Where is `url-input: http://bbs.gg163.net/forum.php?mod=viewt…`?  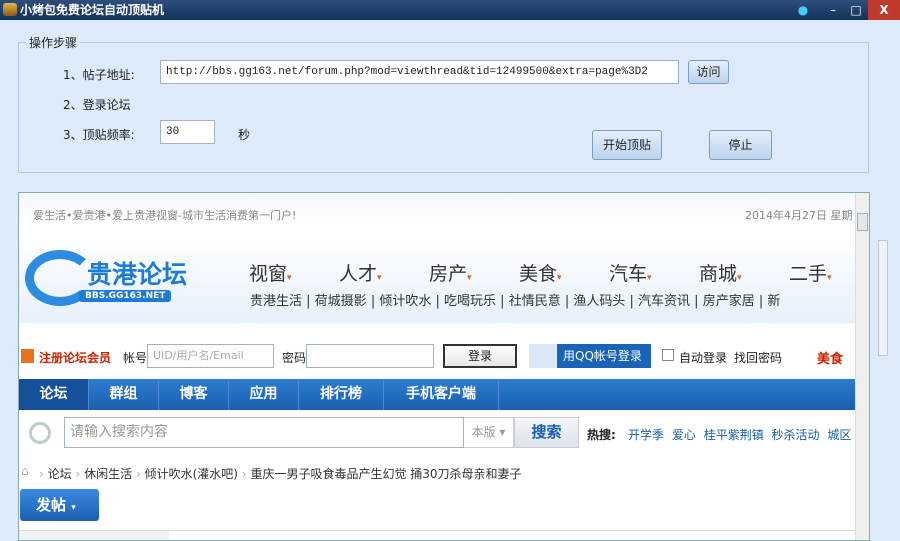 url-input: http://bbs.gg163.net/forum.php?mod=viewt… is located at coordinates (419, 72).